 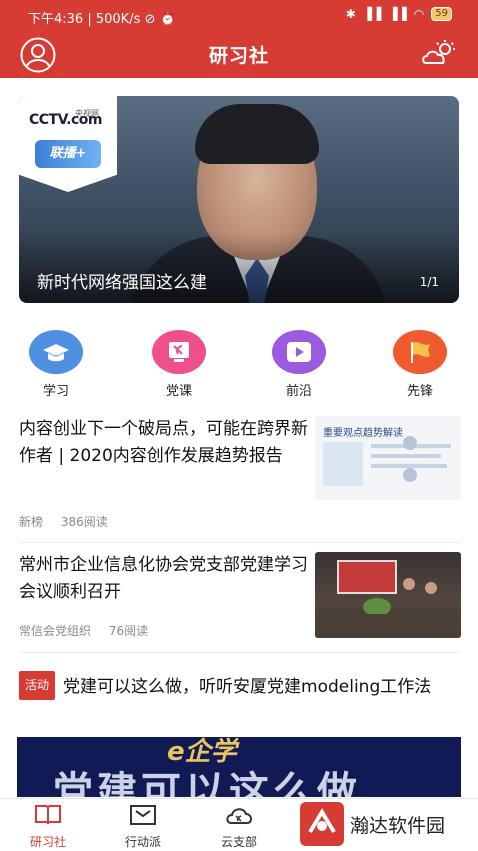 What do you see at coordinates (84, 522) in the screenshot?
I see `article-reads: 386阅读` at bounding box center [84, 522].